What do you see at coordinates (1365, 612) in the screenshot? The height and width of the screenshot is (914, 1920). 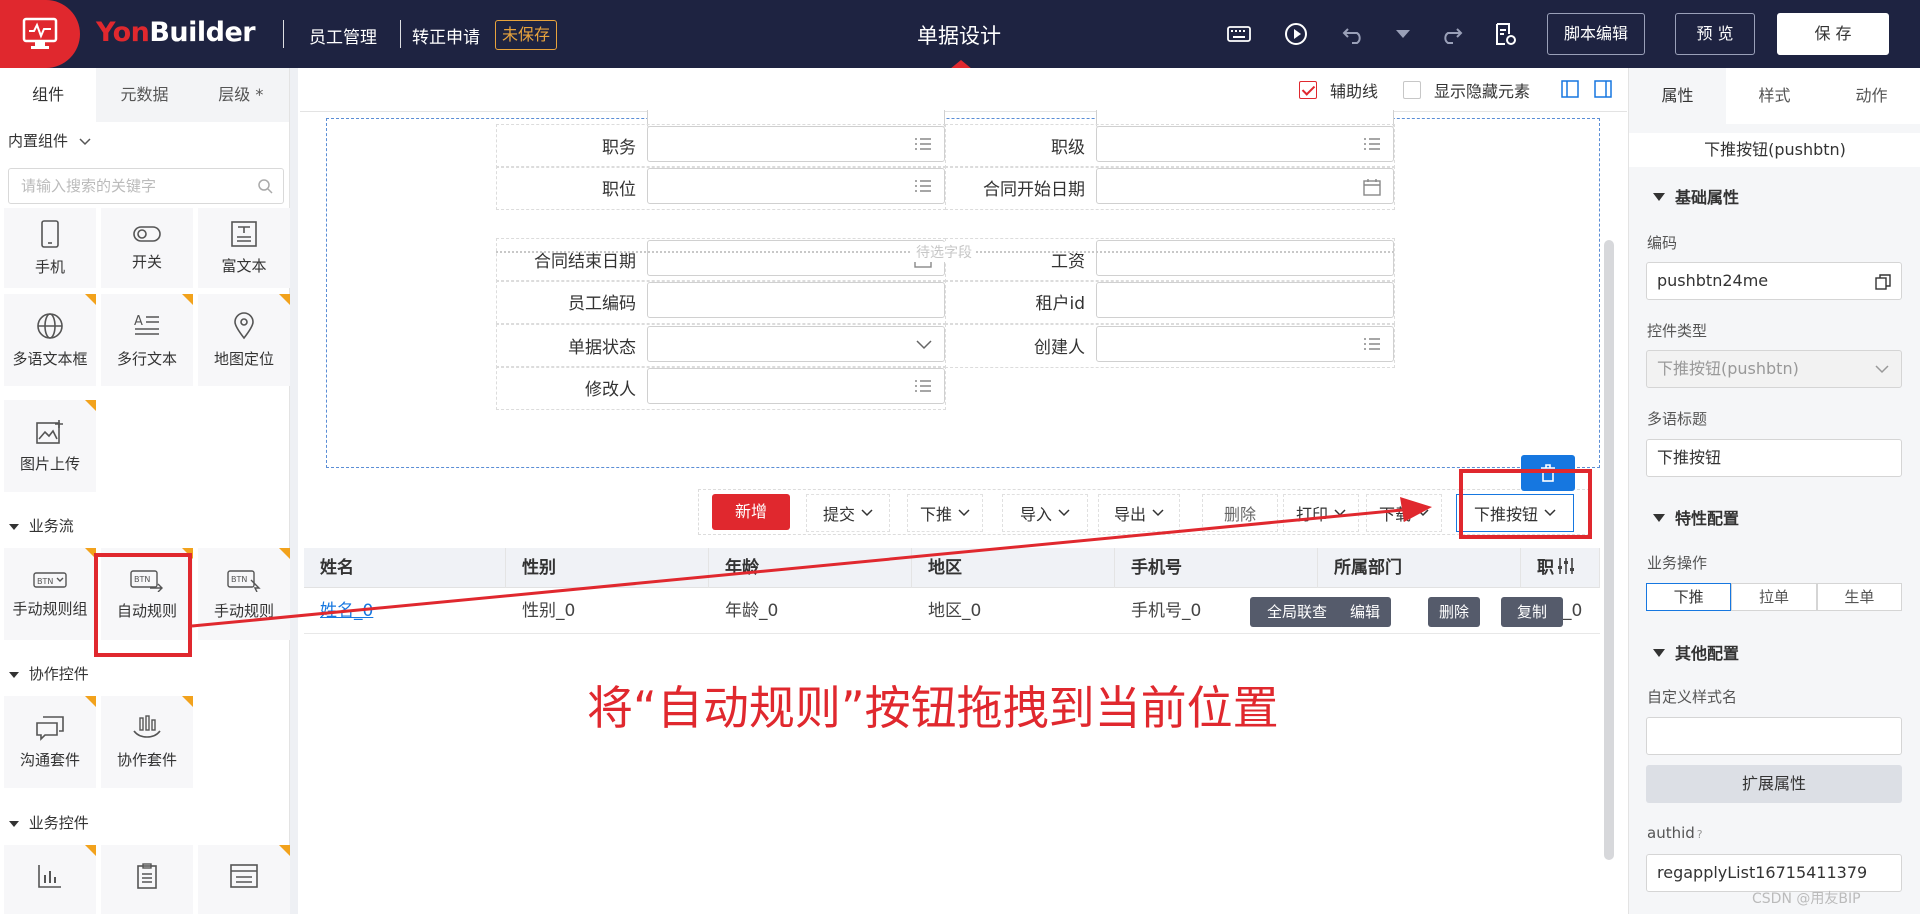 I see `edit-row-button: 编辑` at bounding box center [1365, 612].